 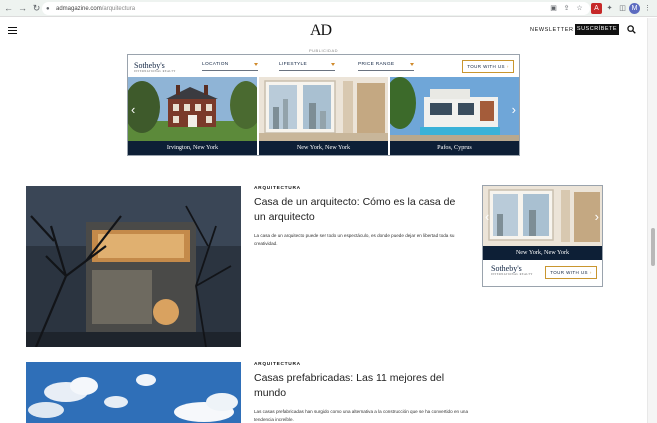 What do you see at coordinates (634, 8) in the screenshot?
I see `profile-avatar-icon: M` at bounding box center [634, 8].